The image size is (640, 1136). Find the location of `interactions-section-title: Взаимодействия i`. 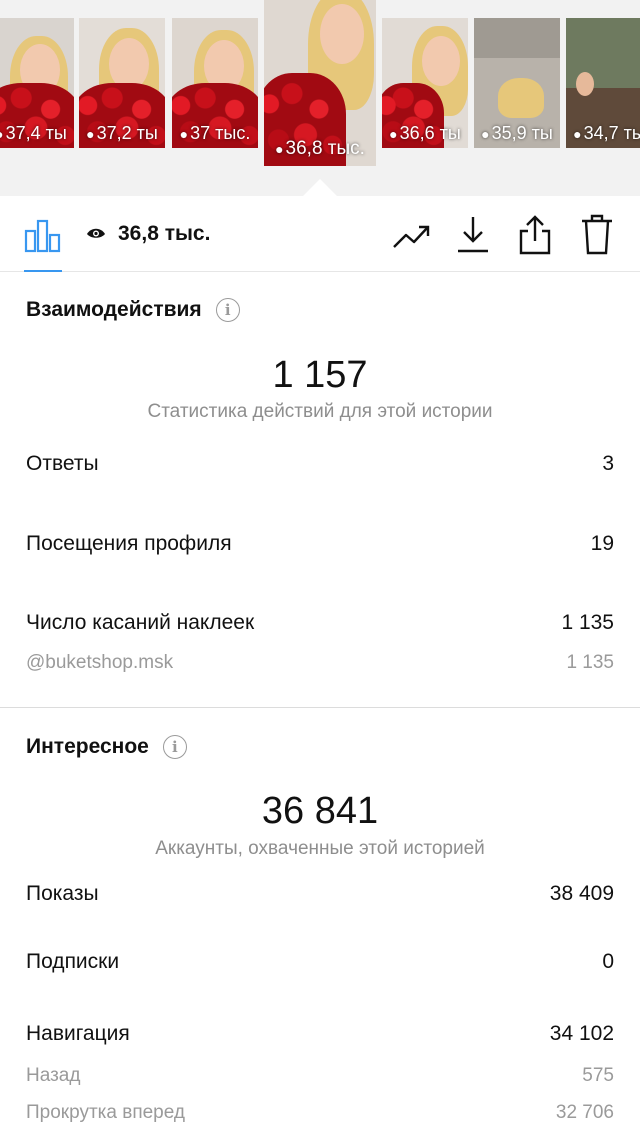

interactions-section-title: Взаимодействия i is located at coordinates (133, 310).